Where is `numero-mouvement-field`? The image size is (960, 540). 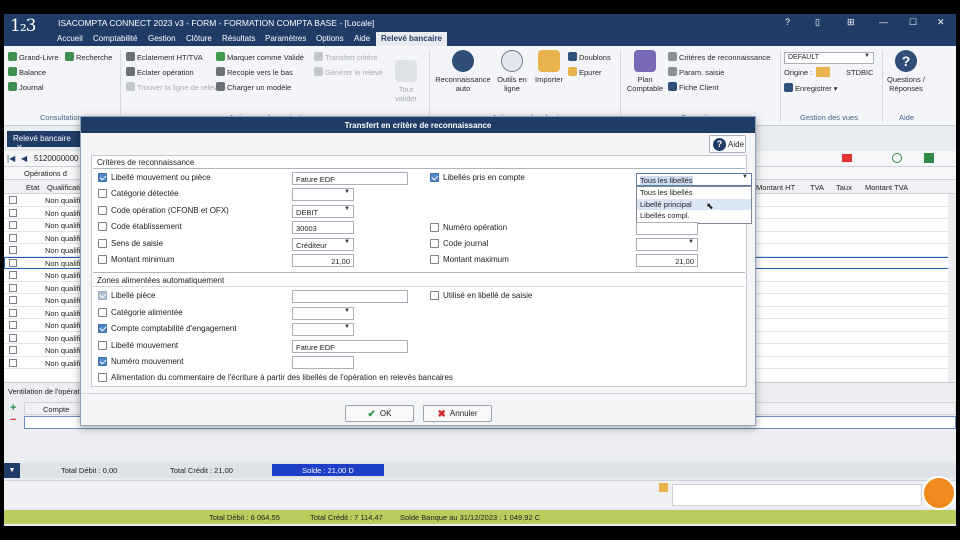 numero-mouvement-field is located at coordinates (323, 362).